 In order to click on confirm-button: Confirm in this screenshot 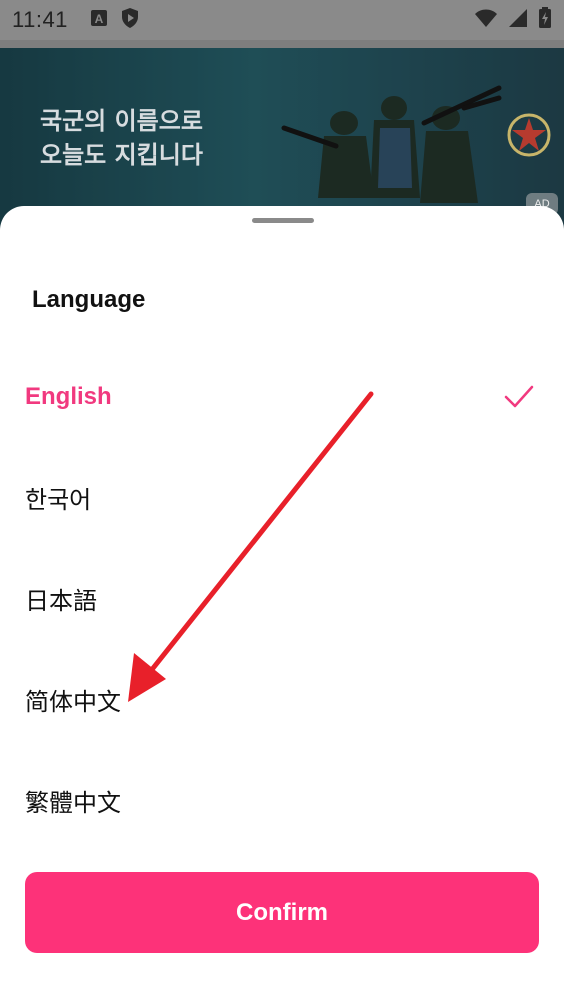, I will do `click(282, 912)`.